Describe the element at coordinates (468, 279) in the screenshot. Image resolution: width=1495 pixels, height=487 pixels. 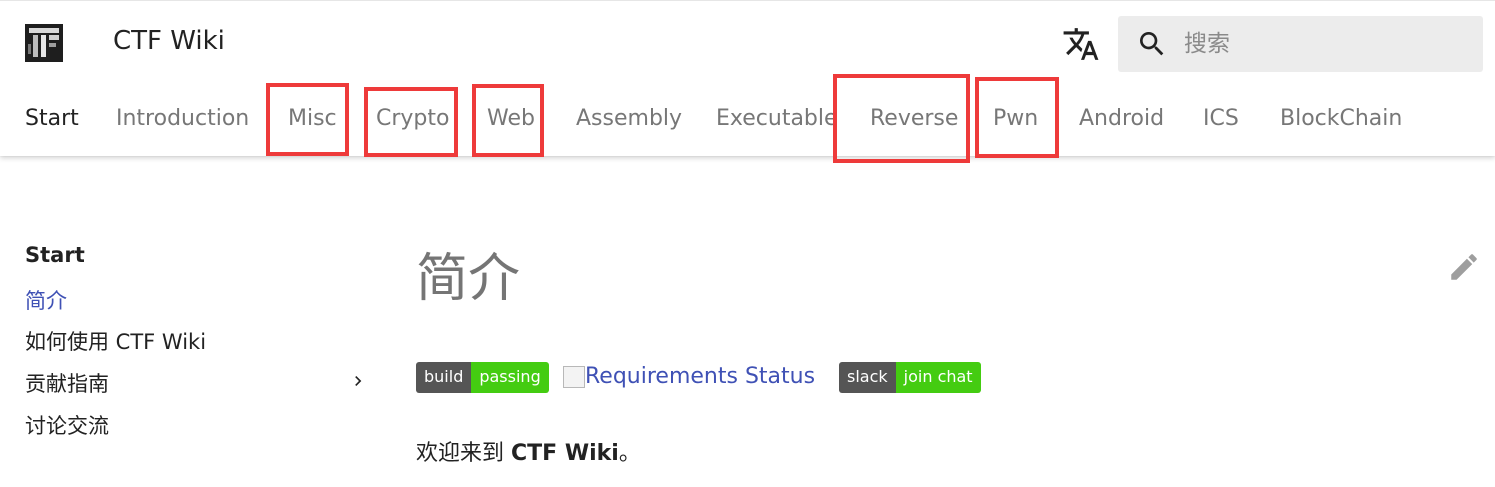
I see `page-title: 简介` at that location.